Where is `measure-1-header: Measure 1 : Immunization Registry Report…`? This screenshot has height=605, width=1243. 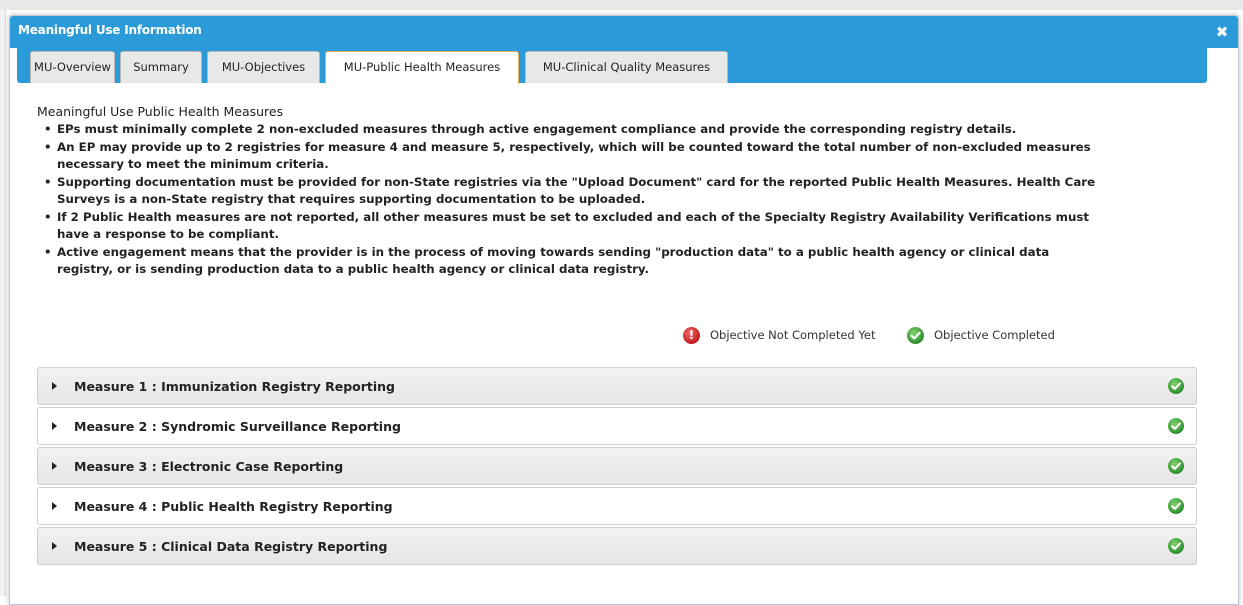
measure-1-header: Measure 1 : Immunization Registry Report… is located at coordinates (617, 386).